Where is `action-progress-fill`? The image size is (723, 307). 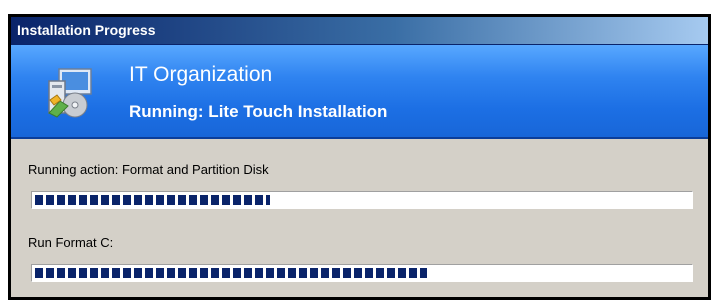 action-progress-fill is located at coordinates (153, 200).